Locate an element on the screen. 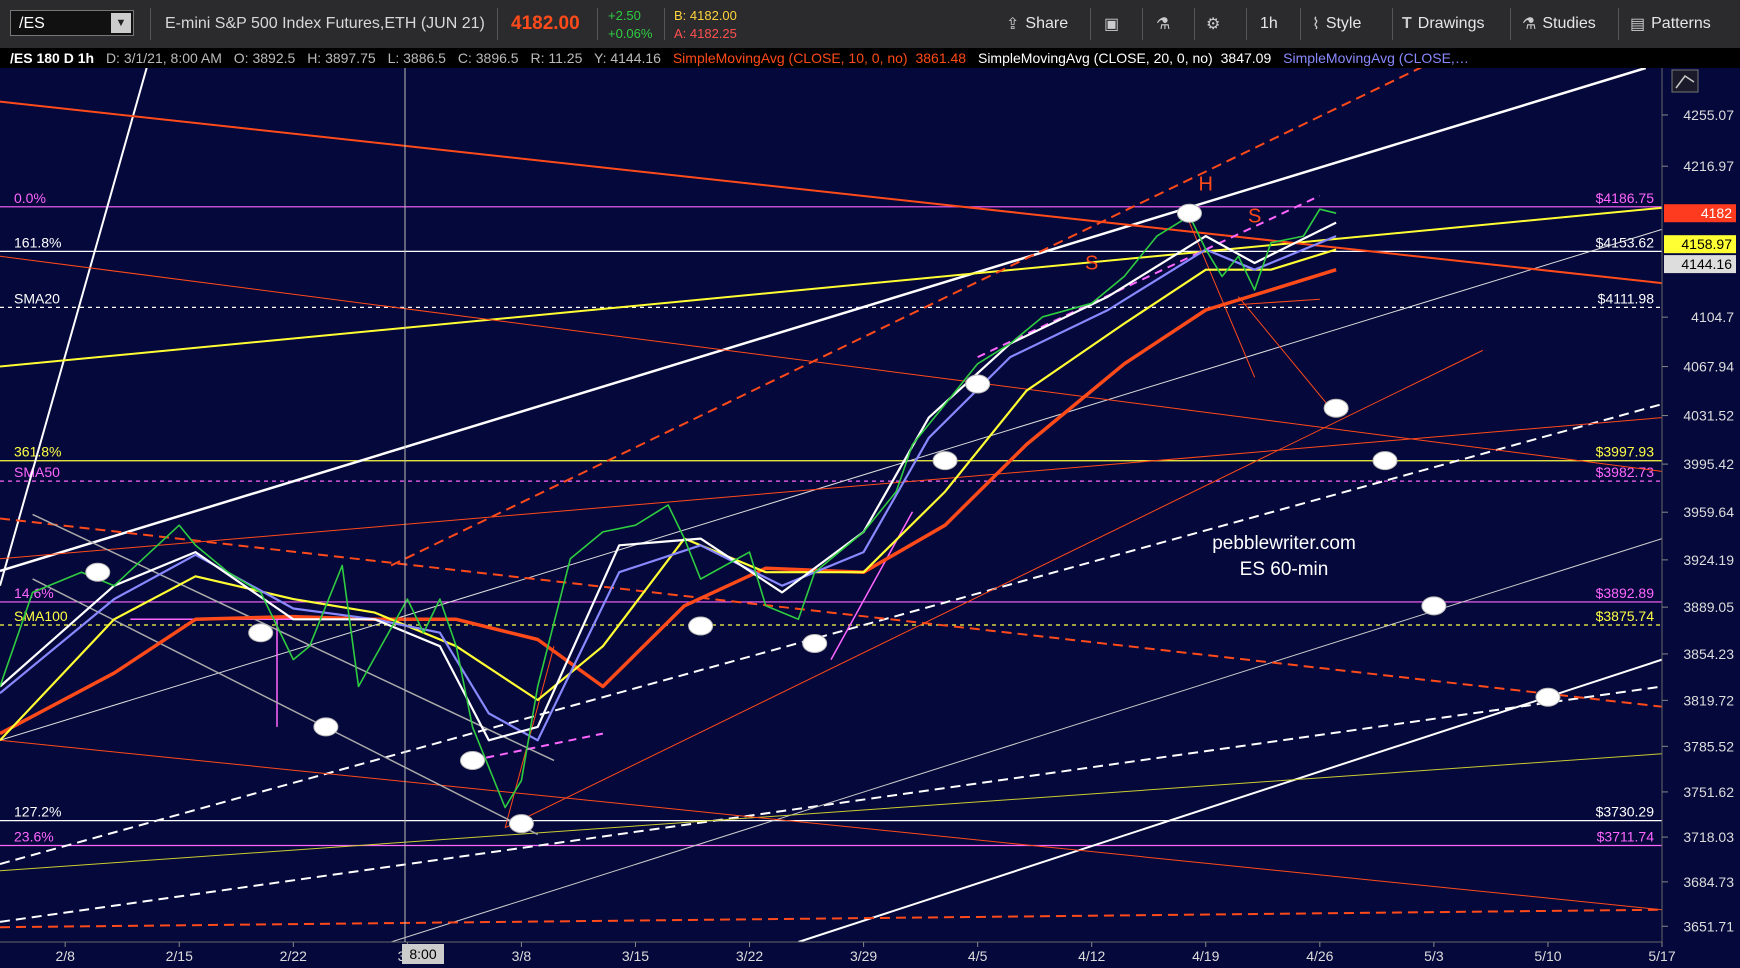 This screenshot has height=968, width=1740. info-open: O: 3892.5 is located at coordinates (264, 58).